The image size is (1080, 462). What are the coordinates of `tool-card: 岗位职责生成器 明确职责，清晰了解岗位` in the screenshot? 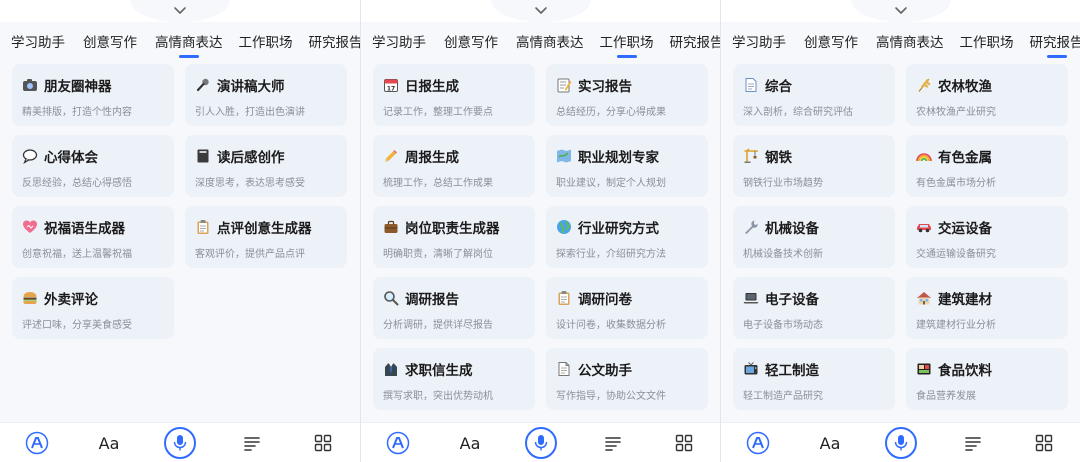 It's located at (454, 237).